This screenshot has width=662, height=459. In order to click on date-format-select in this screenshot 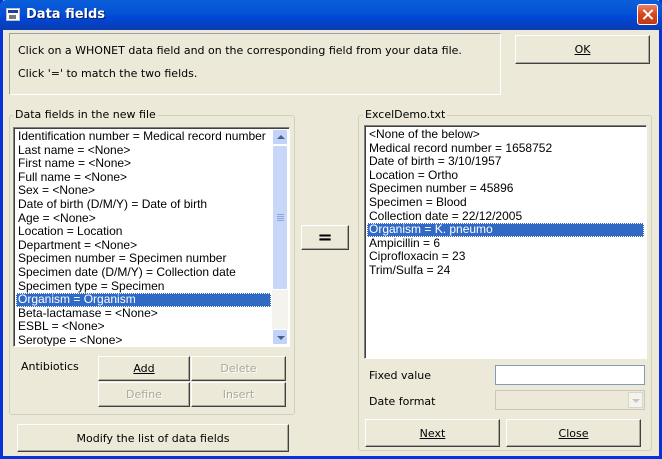, I will do `click(570, 400)`.